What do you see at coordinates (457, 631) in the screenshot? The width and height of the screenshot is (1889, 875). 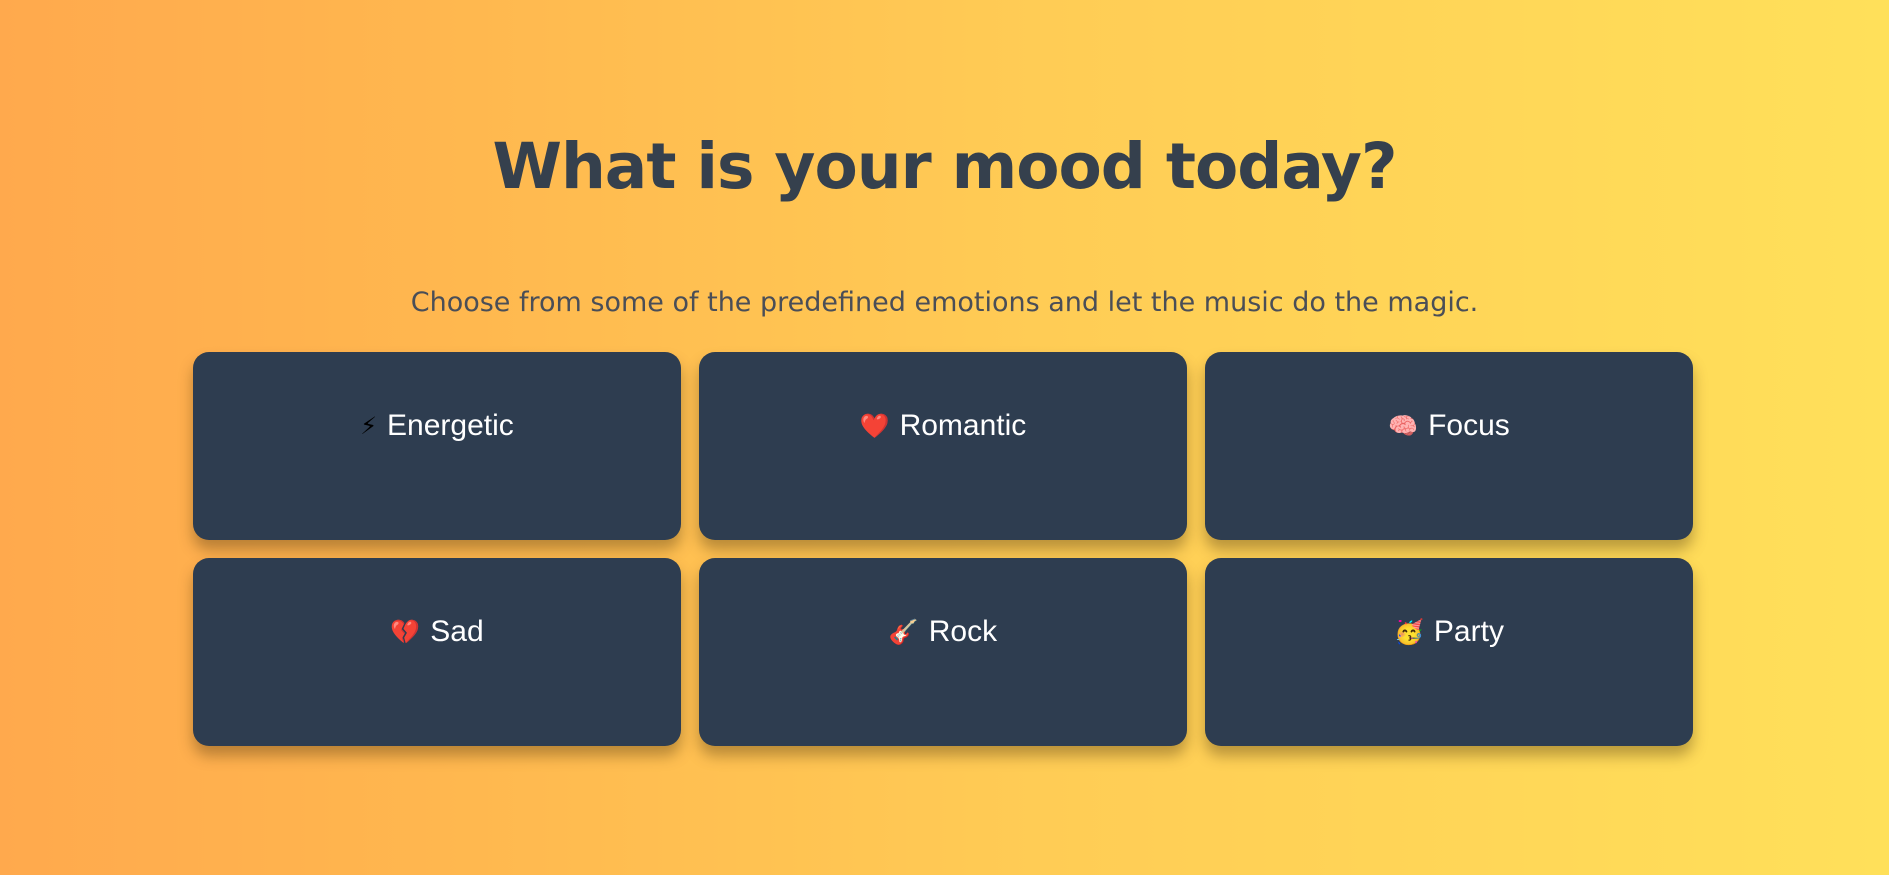 I see `mood-label: Sad` at bounding box center [457, 631].